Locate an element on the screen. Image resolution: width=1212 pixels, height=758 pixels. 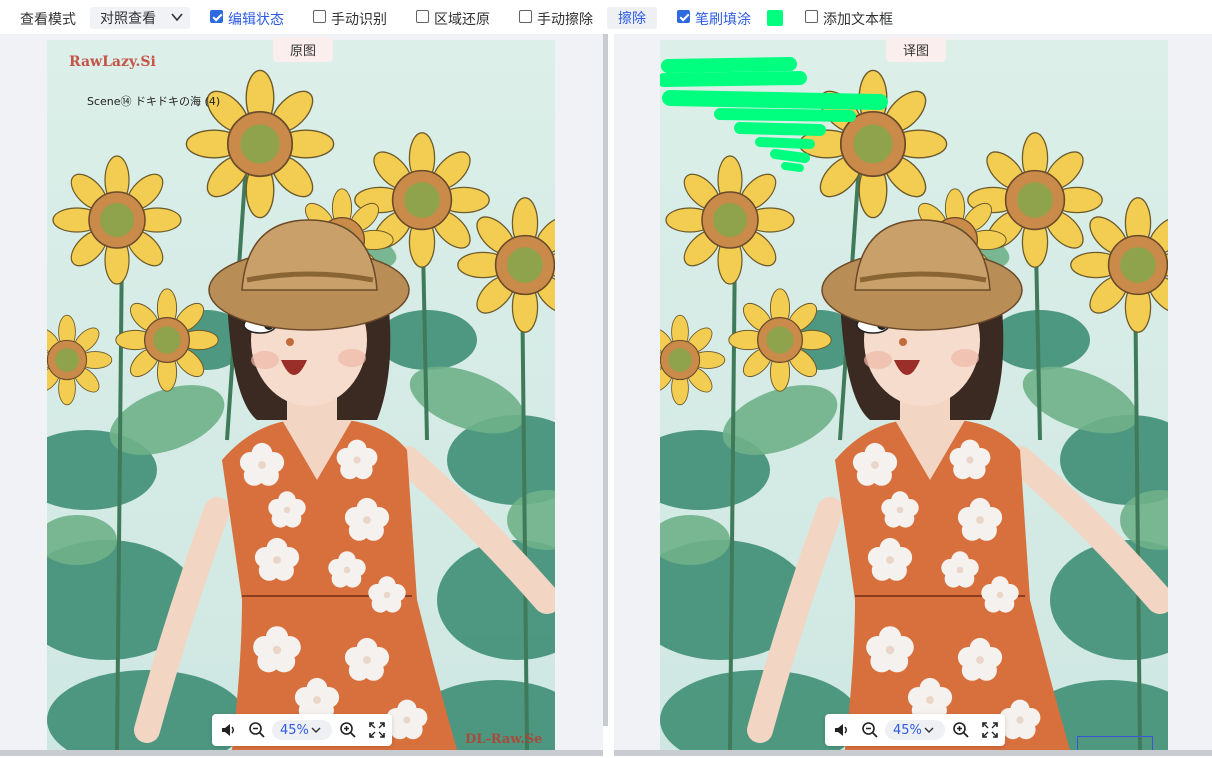
add-textbox-checkbox is located at coordinates (811, 16).